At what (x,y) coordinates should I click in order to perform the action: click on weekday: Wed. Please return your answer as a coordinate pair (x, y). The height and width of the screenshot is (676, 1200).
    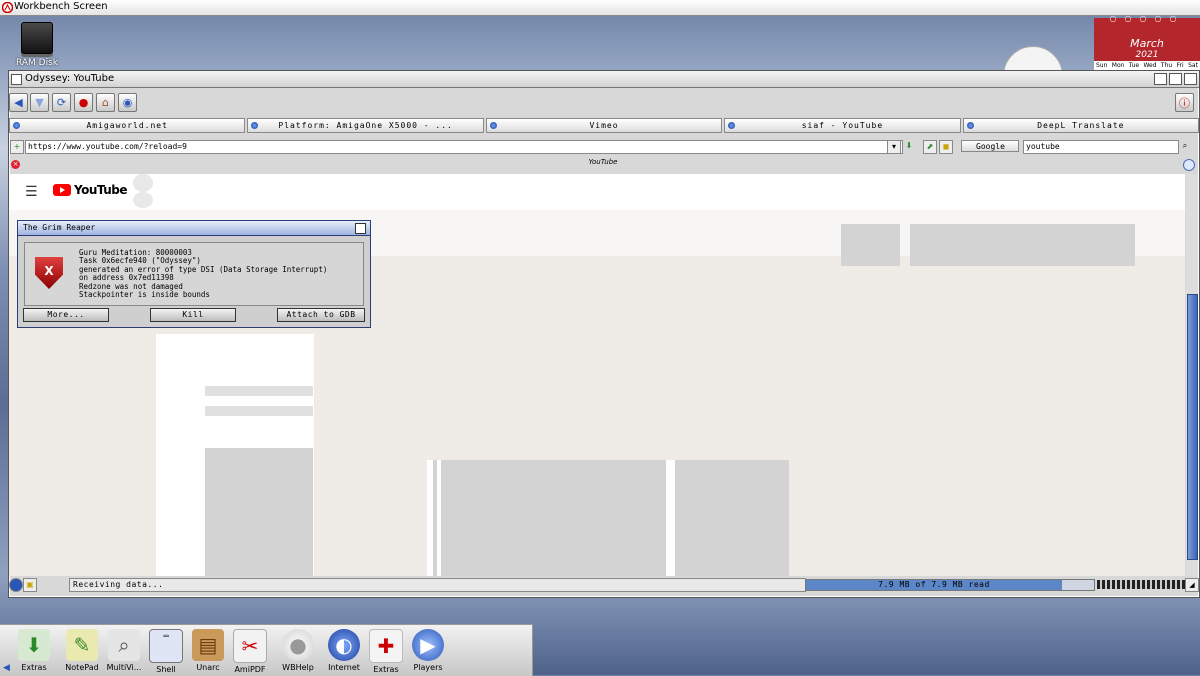
    Looking at the image, I should click on (1150, 65).